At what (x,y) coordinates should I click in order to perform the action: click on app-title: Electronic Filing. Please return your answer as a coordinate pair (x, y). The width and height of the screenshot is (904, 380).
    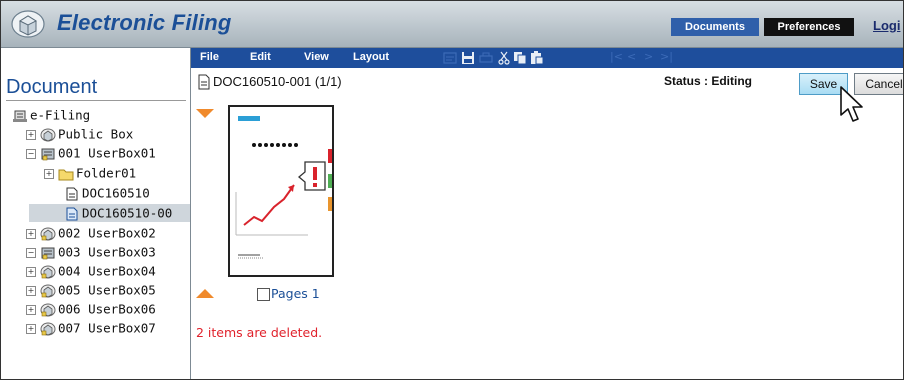
    Looking at the image, I should click on (144, 22).